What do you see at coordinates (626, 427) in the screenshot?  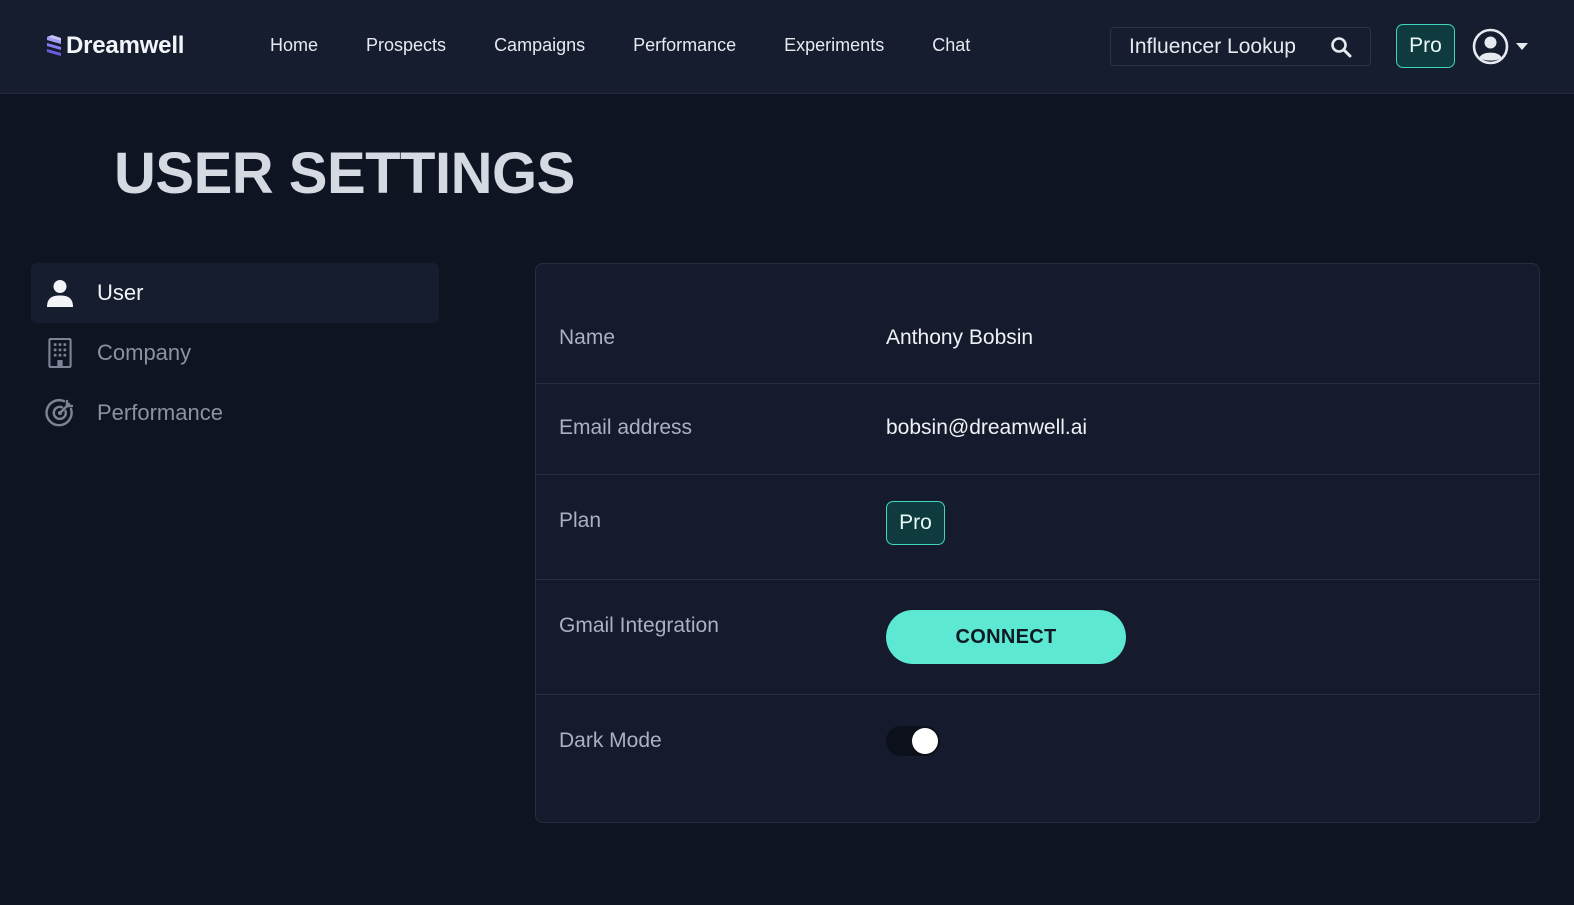 I see `email-label: Email address` at bounding box center [626, 427].